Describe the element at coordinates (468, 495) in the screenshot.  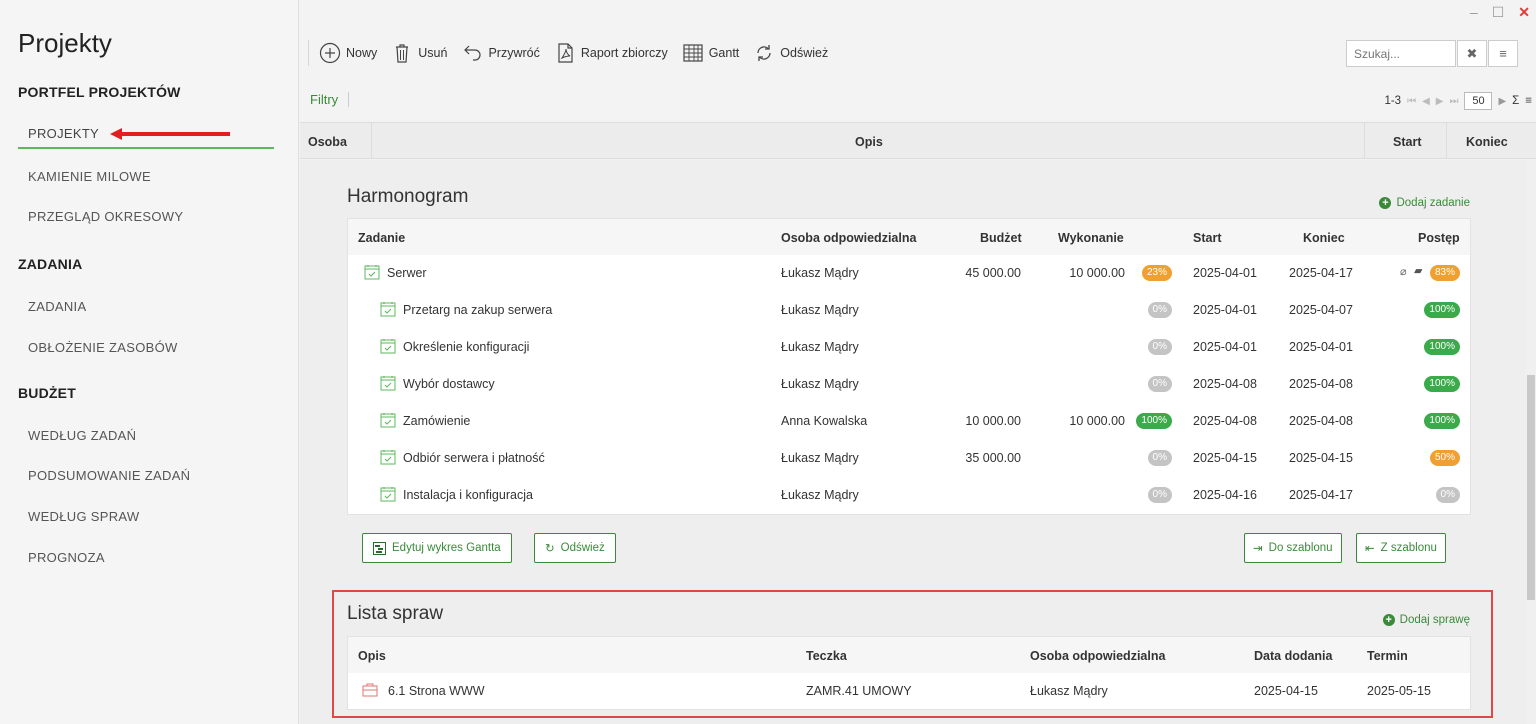
I see `task-name: Instalacja i konfiguracja` at that location.